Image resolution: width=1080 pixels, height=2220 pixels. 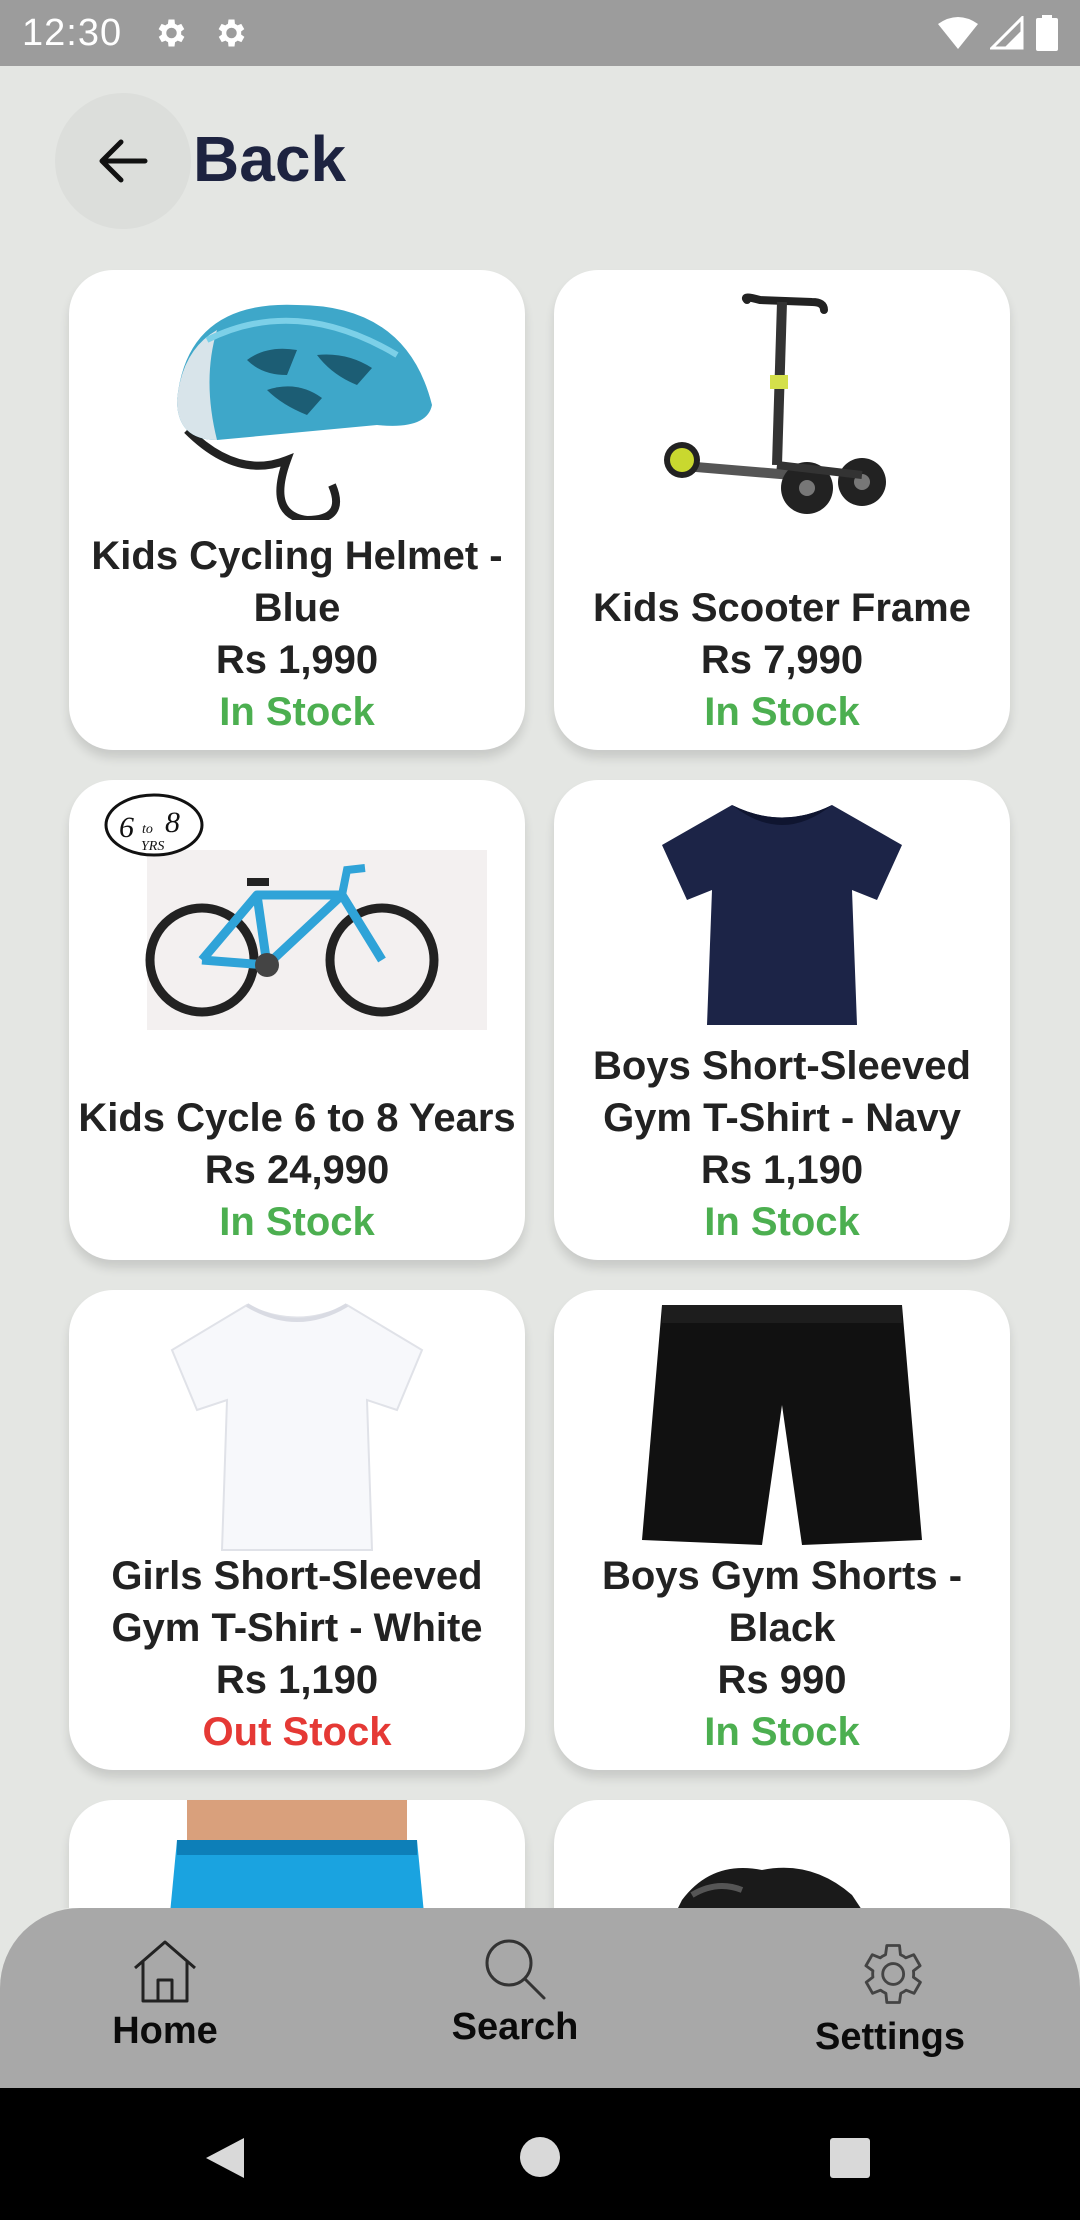 I want to click on product-info: Kids Scooter Frame Rs 7,990 In Stock, so click(x=782, y=660).